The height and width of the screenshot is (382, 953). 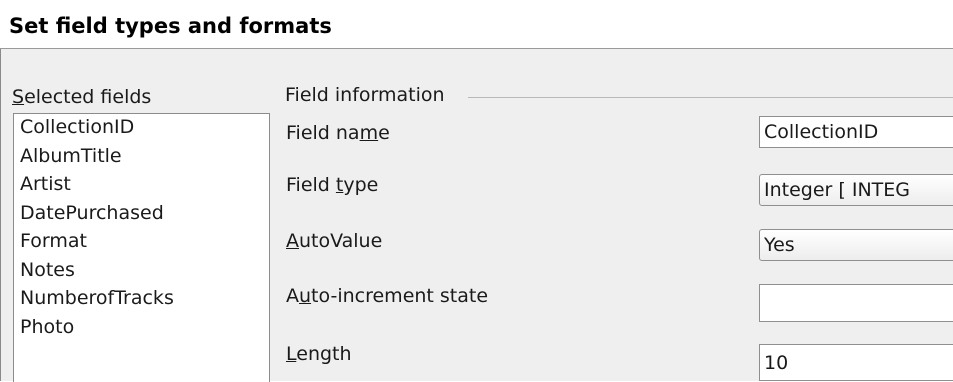 I want to click on length-input: 10, so click(x=856, y=362).